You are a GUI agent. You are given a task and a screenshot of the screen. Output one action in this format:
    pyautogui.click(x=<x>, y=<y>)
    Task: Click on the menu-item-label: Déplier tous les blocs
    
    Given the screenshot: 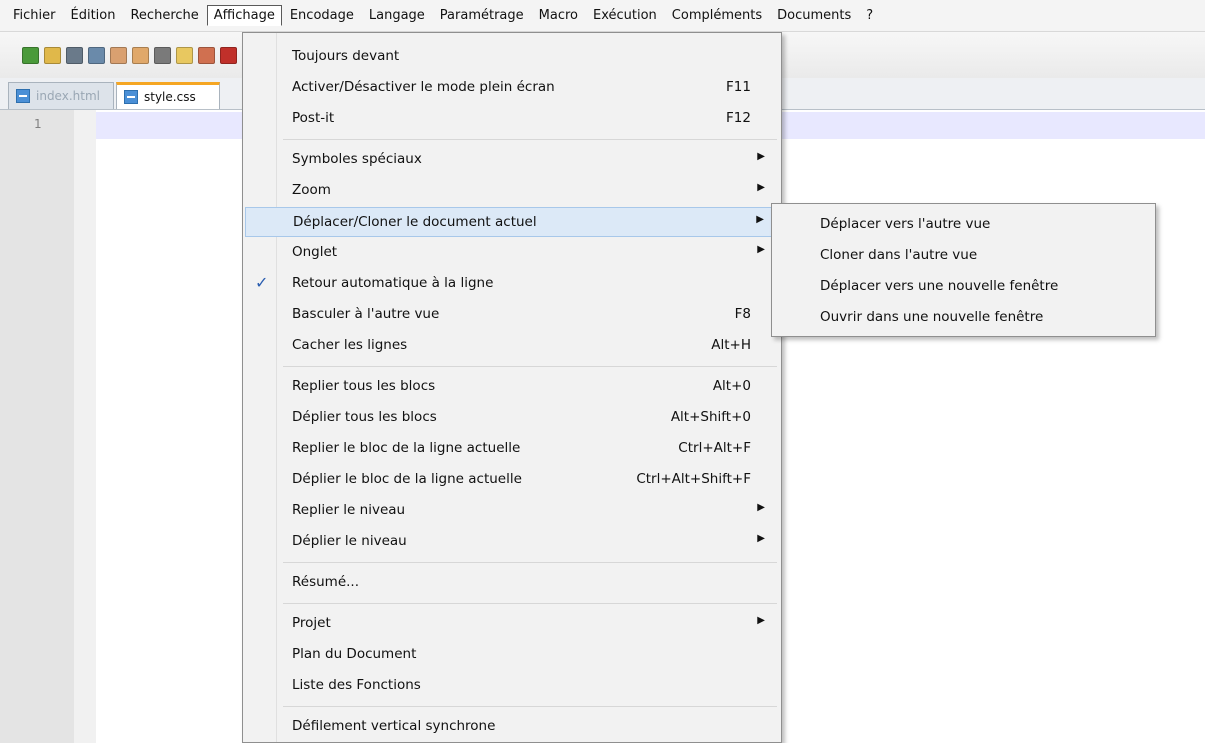 What is the action you would take?
    pyautogui.click(x=364, y=417)
    